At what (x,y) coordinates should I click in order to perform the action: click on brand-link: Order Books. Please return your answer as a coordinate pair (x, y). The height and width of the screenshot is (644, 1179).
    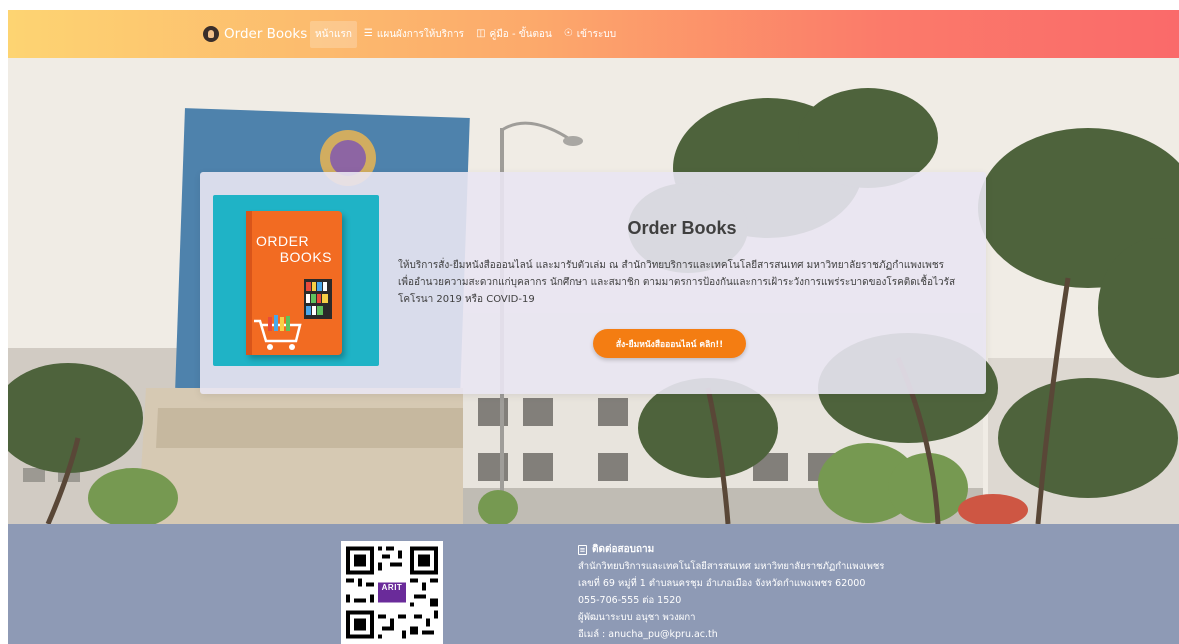
    Looking at the image, I should click on (255, 34).